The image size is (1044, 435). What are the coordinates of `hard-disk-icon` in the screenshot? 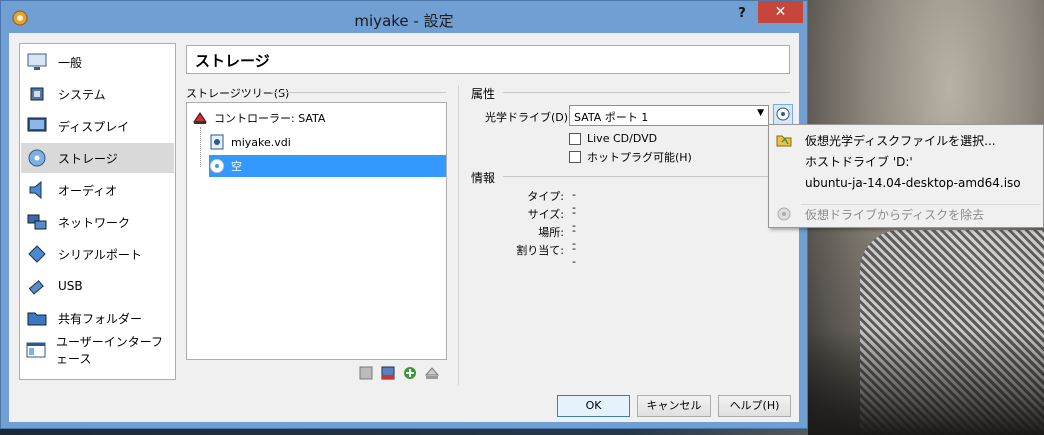 It's located at (217, 142).